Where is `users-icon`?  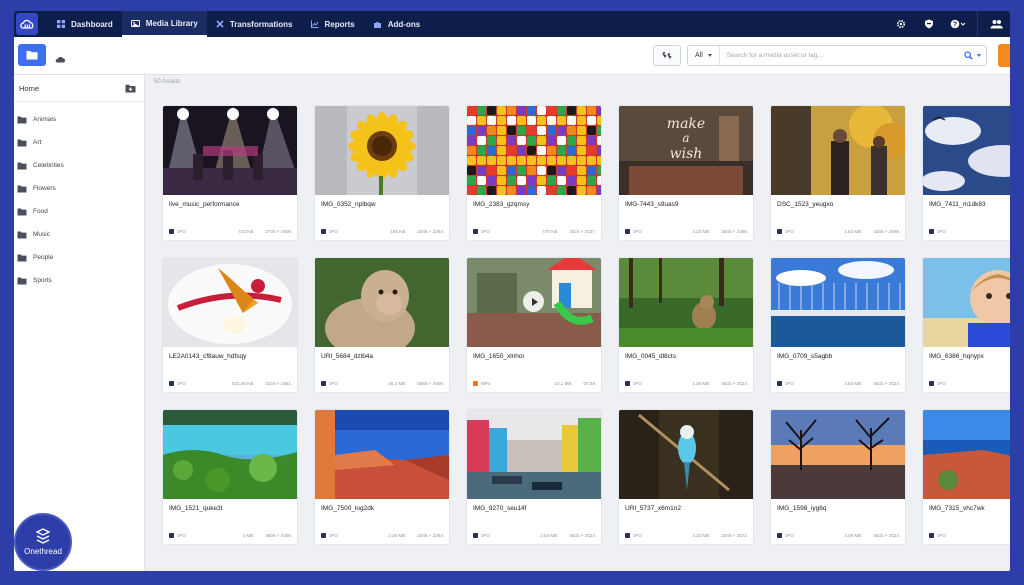 users-icon is located at coordinates (996, 24).